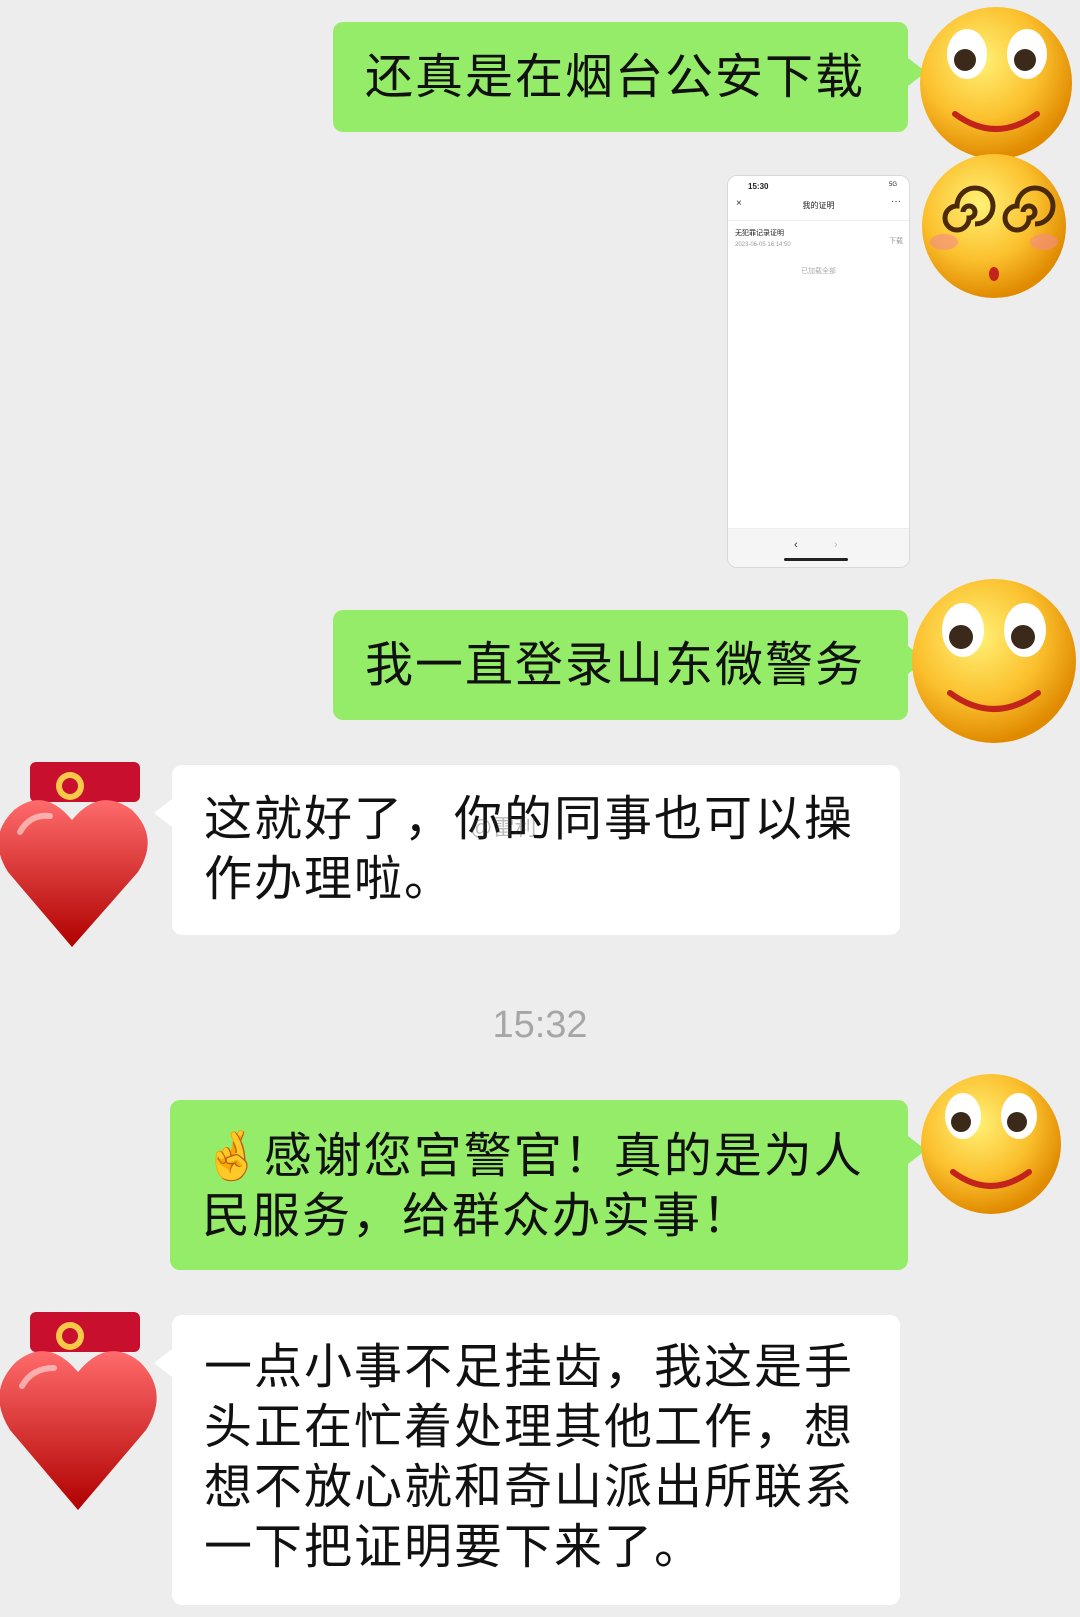  What do you see at coordinates (994, 228) in the screenshot?
I see `dizzy-face-avatar` at bounding box center [994, 228].